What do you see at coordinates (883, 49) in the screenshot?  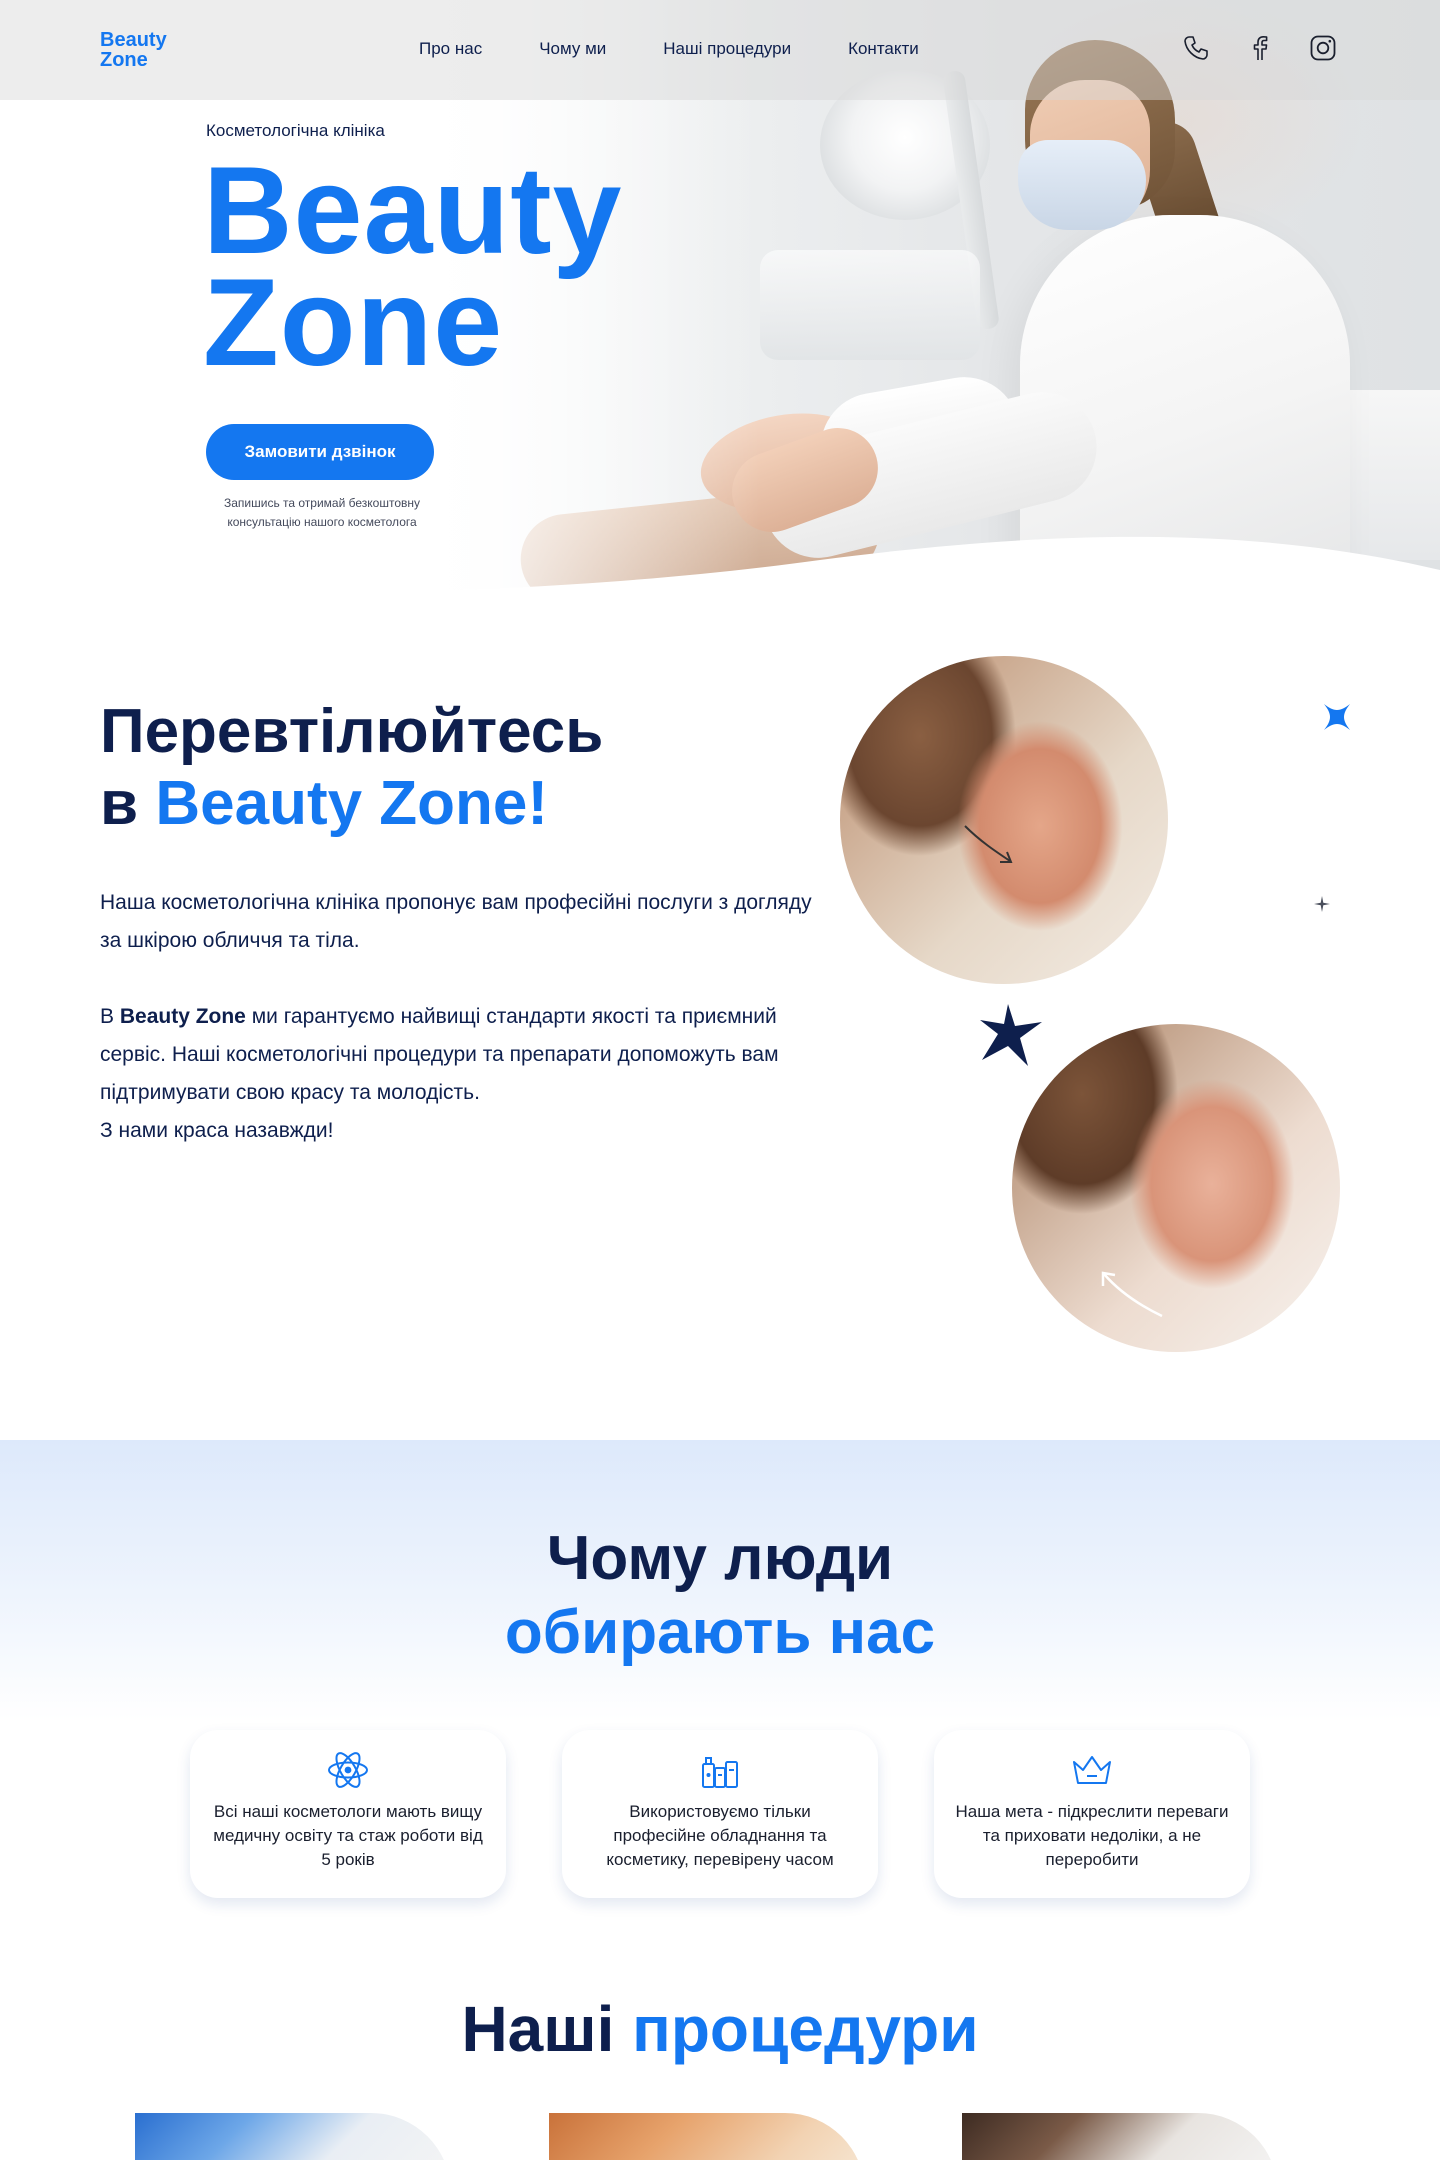 I see `nav-link-contacts: Контакти` at bounding box center [883, 49].